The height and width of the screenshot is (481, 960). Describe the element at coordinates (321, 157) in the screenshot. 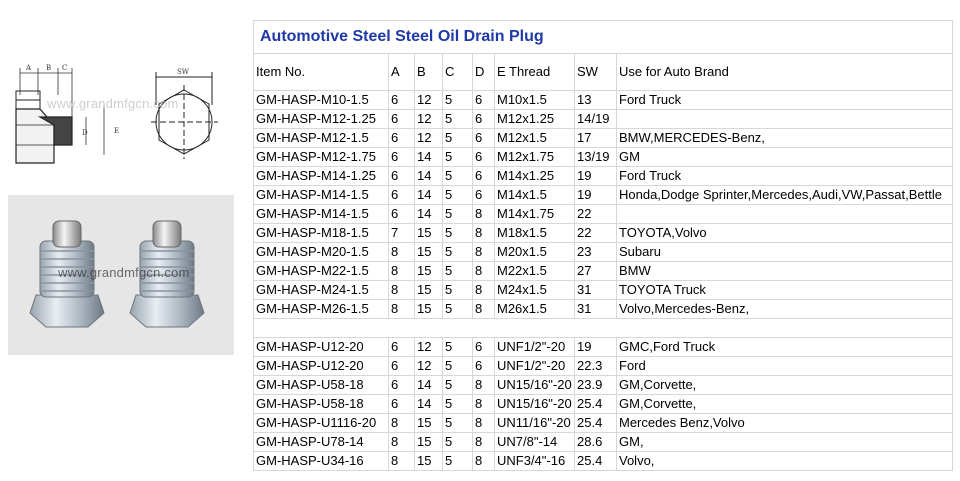

I see `table-cell: GM-HASP-M12-1.75` at that location.